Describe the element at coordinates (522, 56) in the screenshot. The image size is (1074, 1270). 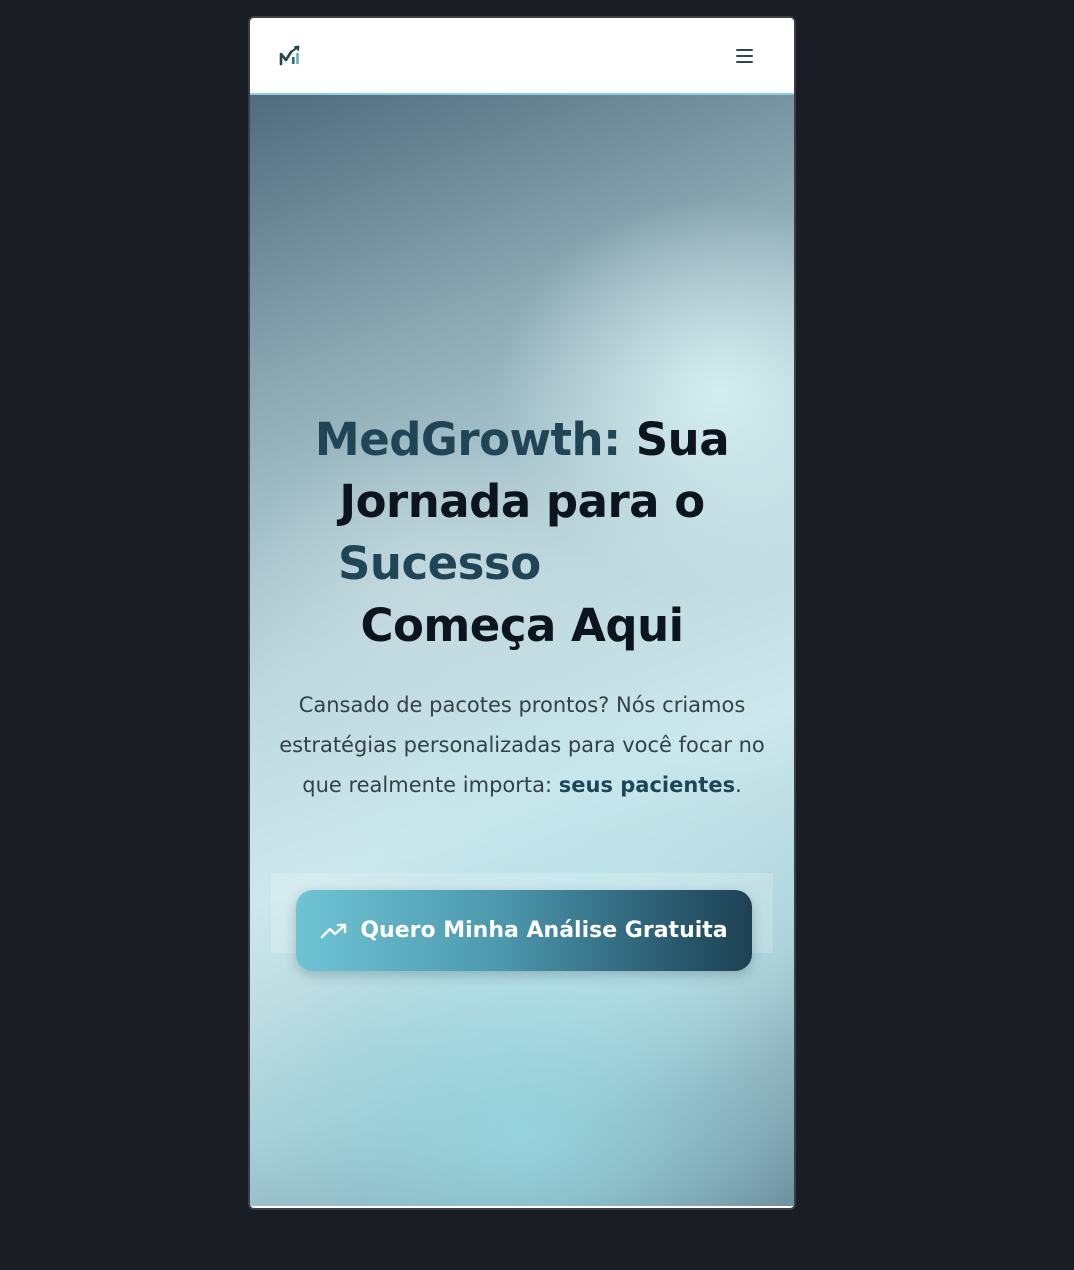
I see `navbar` at that location.